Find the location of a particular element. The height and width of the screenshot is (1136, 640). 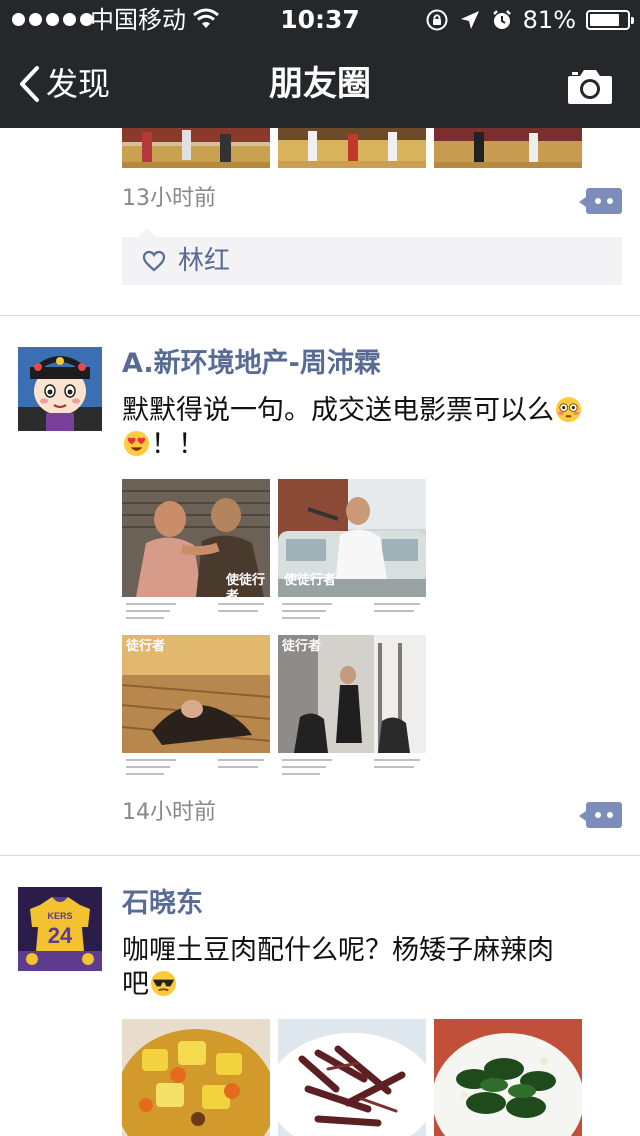

cartoon-avatar-icon is located at coordinates (60, 389).